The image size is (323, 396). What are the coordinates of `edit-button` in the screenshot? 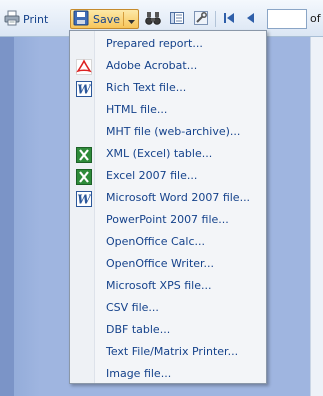 It's located at (201, 19).